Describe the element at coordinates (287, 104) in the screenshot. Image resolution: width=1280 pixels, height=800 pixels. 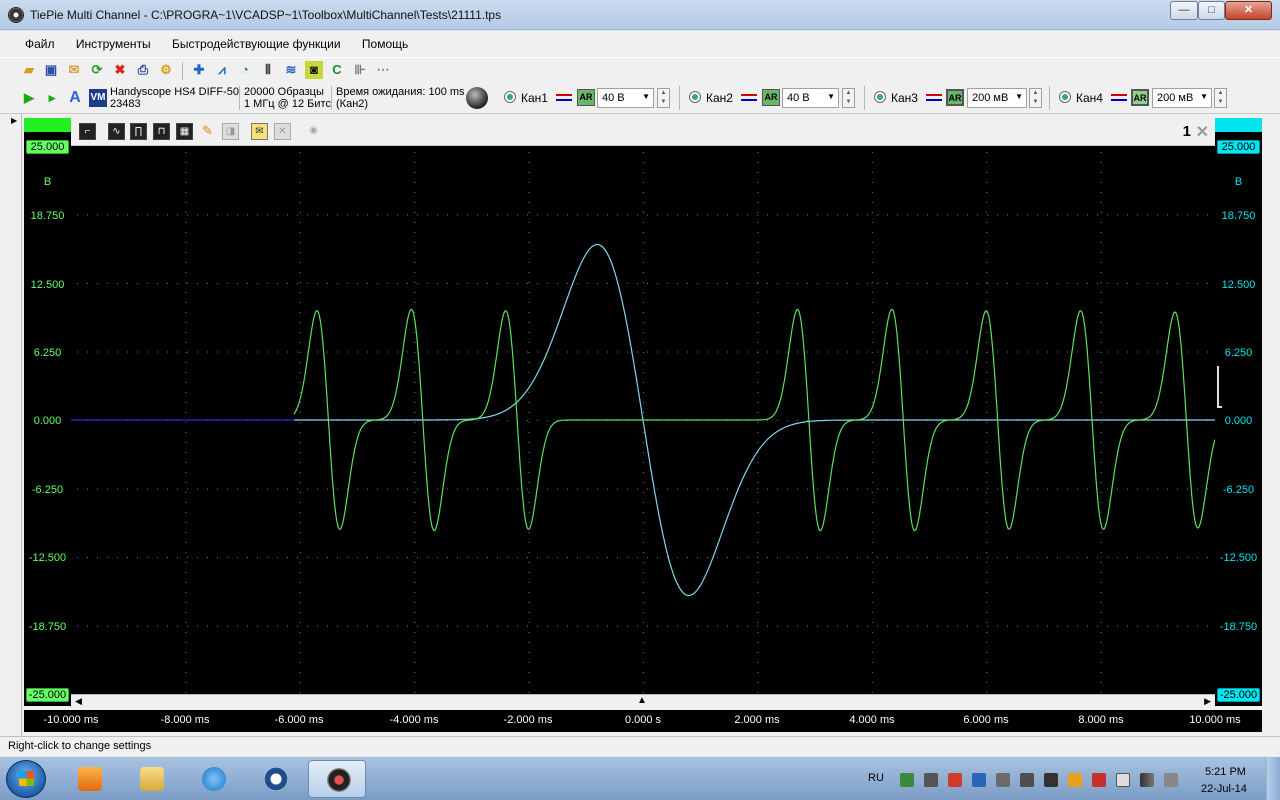
I see `sample-rate: 1 МГц @ 12 Битс` at that location.